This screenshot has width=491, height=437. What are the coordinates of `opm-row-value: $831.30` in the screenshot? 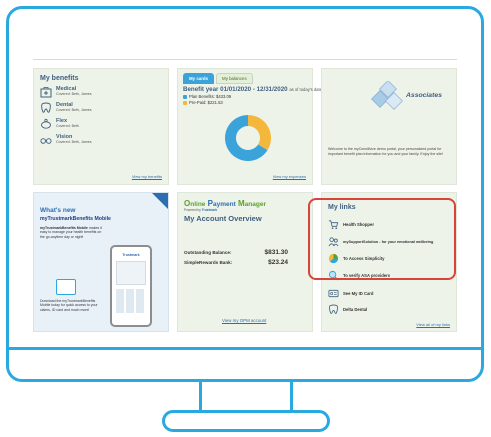 It's located at (276, 252).